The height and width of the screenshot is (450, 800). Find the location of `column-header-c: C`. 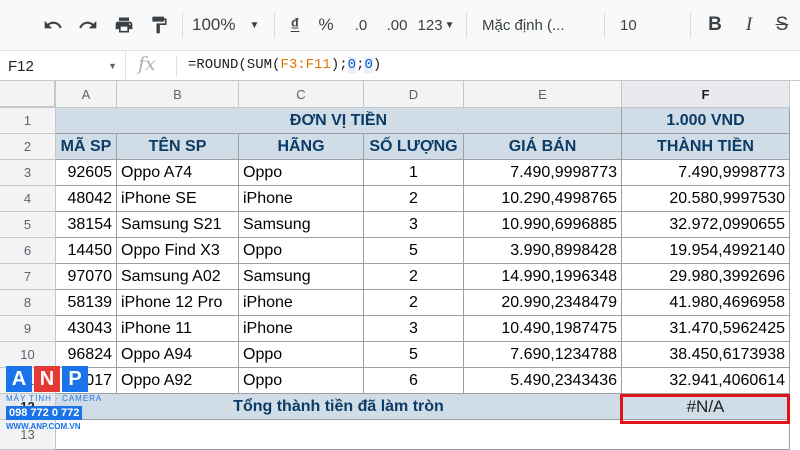

column-header-c: C is located at coordinates (301, 94).